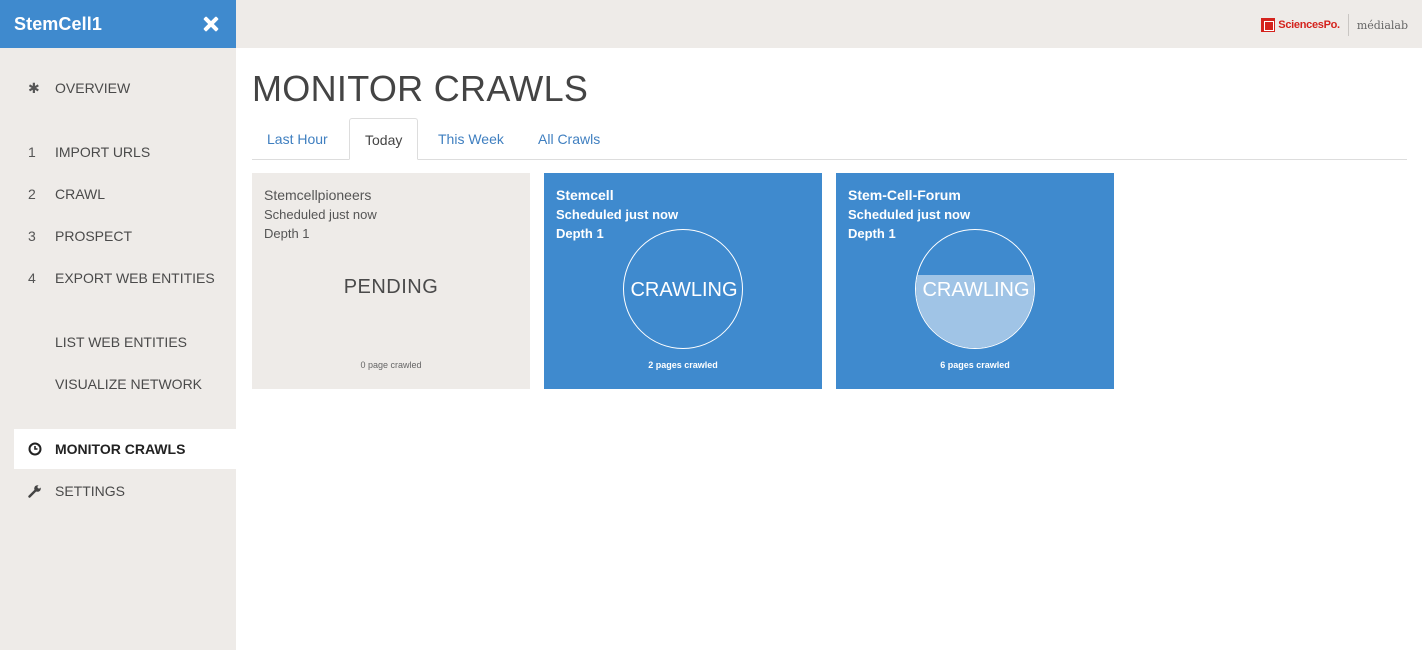 This screenshot has height=650, width=1422. Describe the element at coordinates (32, 236) in the screenshot. I see `step-number: 3` at that location.